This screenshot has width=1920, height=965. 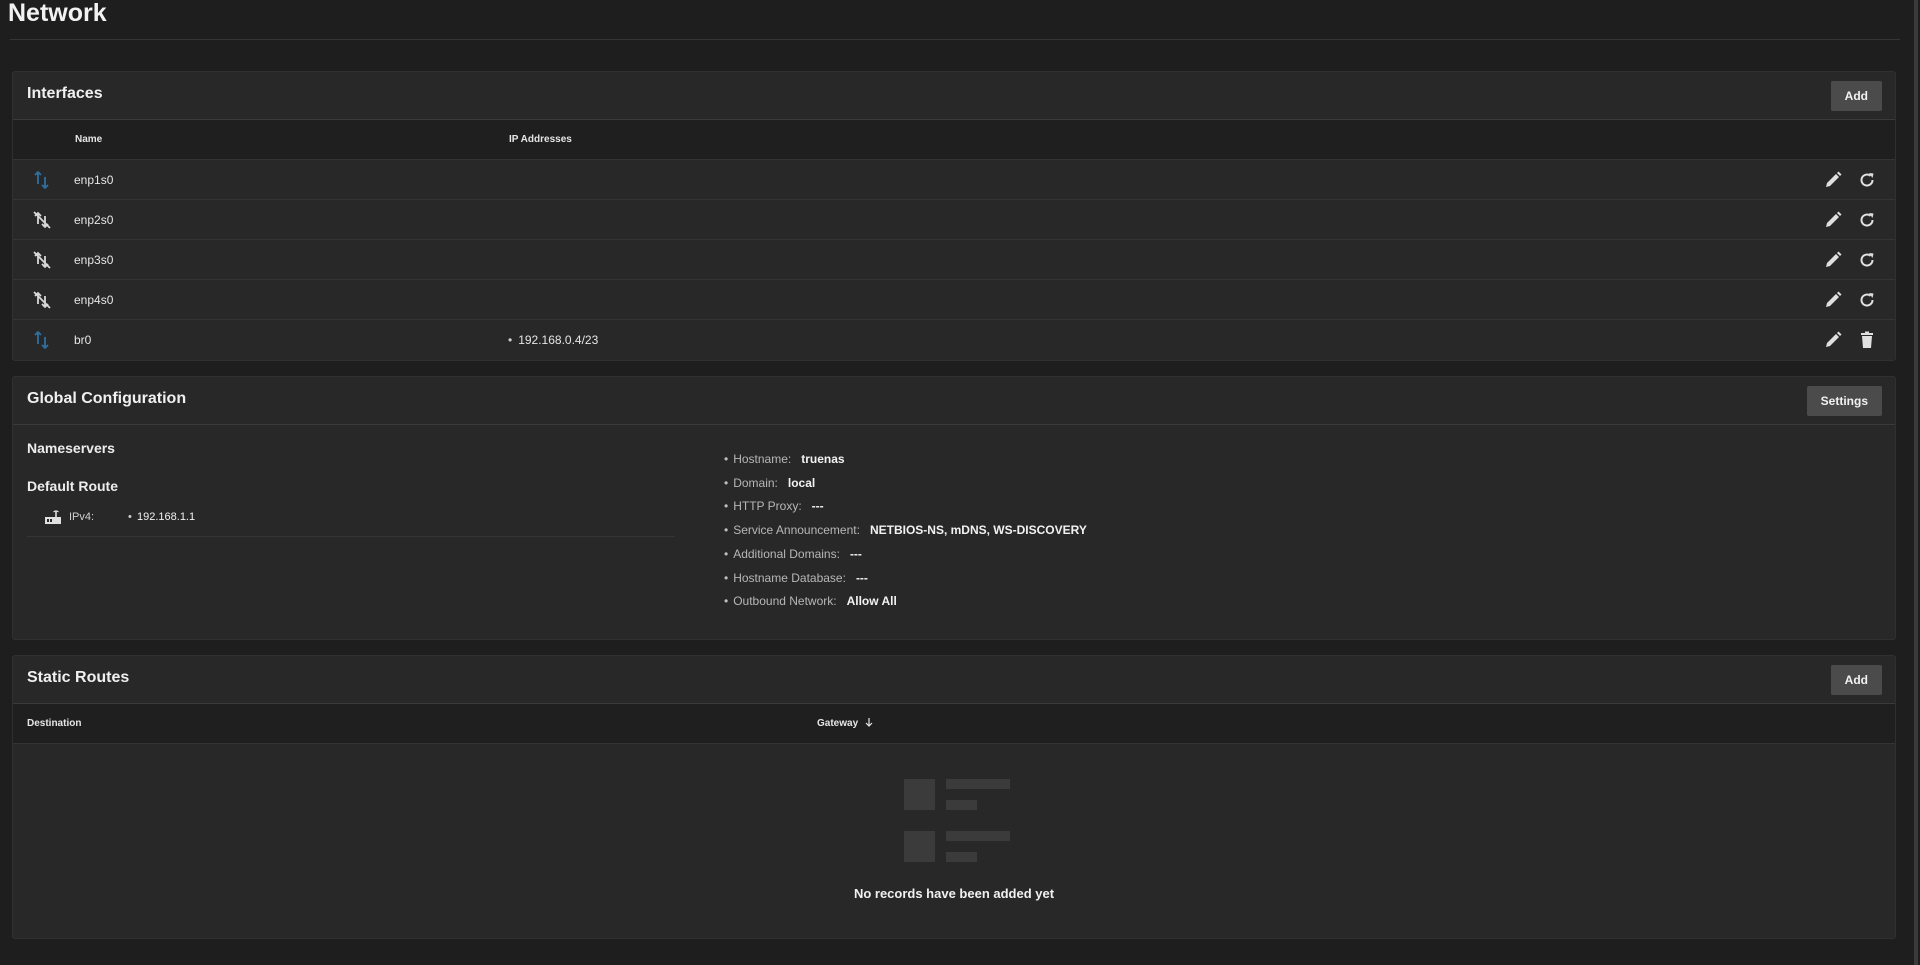 What do you see at coordinates (540, 139) in the screenshot?
I see `column-header-ip-addresses: IP Addresses` at bounding box center [540, 139].